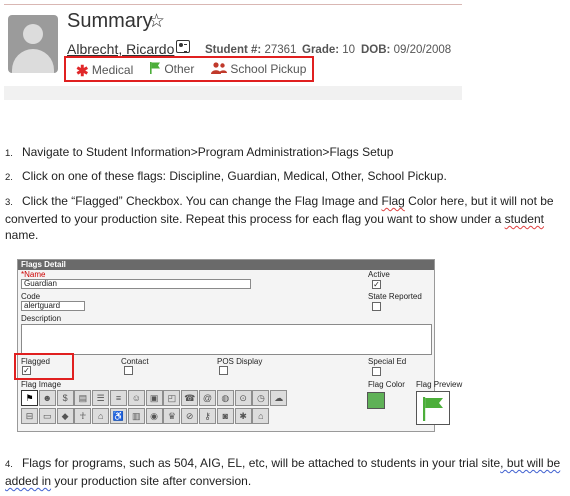 The width and height of the screenshot is (570, 496). What do you see at coordinates (376, 400) in the screenshot?
I see `flag-color-swatch` at bounding box center [376, 400].